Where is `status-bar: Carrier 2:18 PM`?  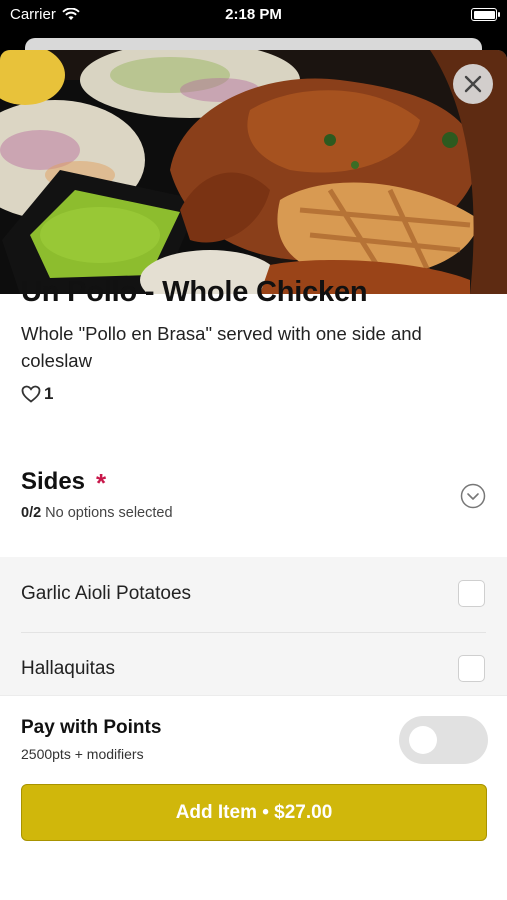 status-bar: Carrier 2:18 PM is located at coordinates (253, 15).